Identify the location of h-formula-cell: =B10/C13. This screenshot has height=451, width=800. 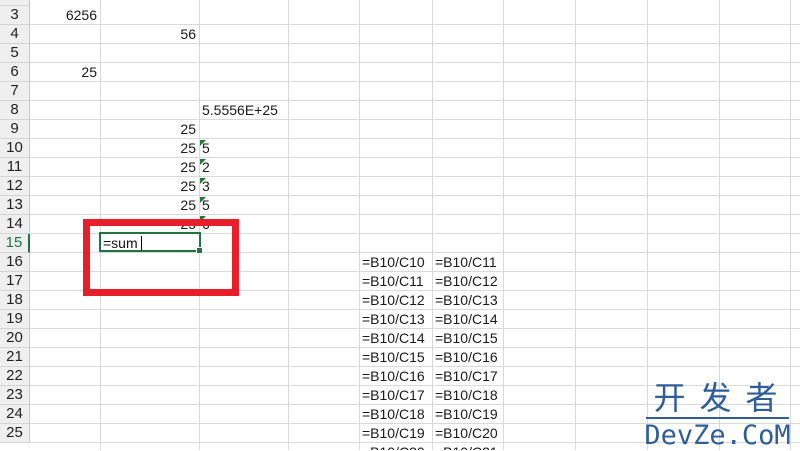
(467, 300).